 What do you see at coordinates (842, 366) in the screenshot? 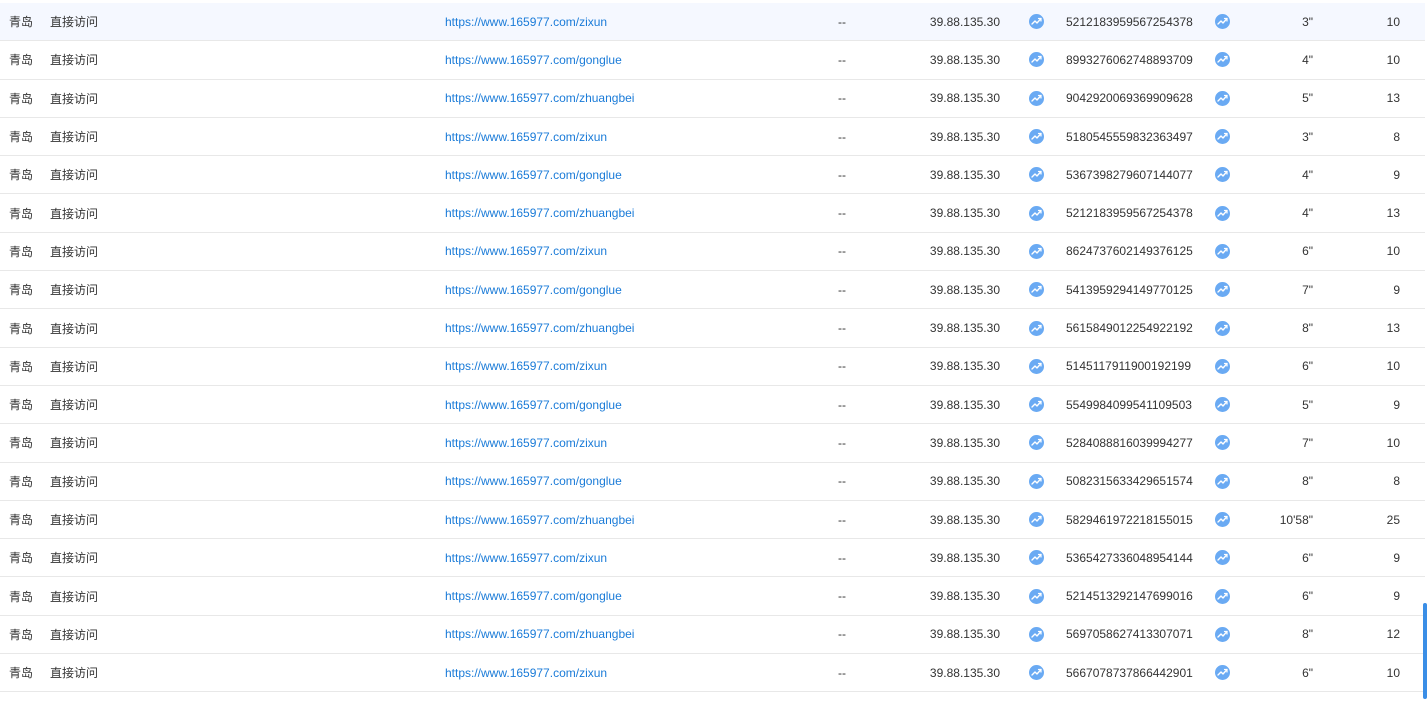
I see `referrer-cell: --` at bounding box center [842, 366].